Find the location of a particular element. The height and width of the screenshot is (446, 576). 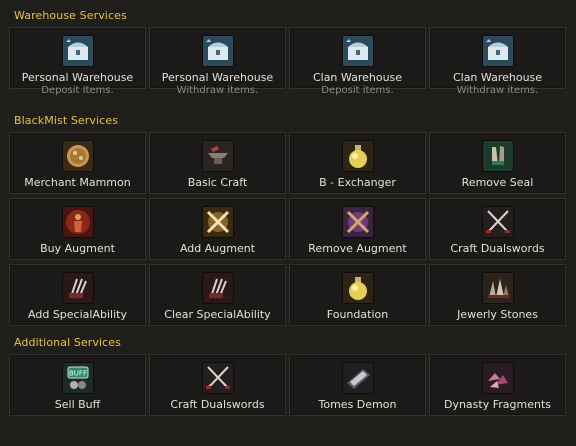

service-label: Remove Augment is located at coordinates (357, 248).